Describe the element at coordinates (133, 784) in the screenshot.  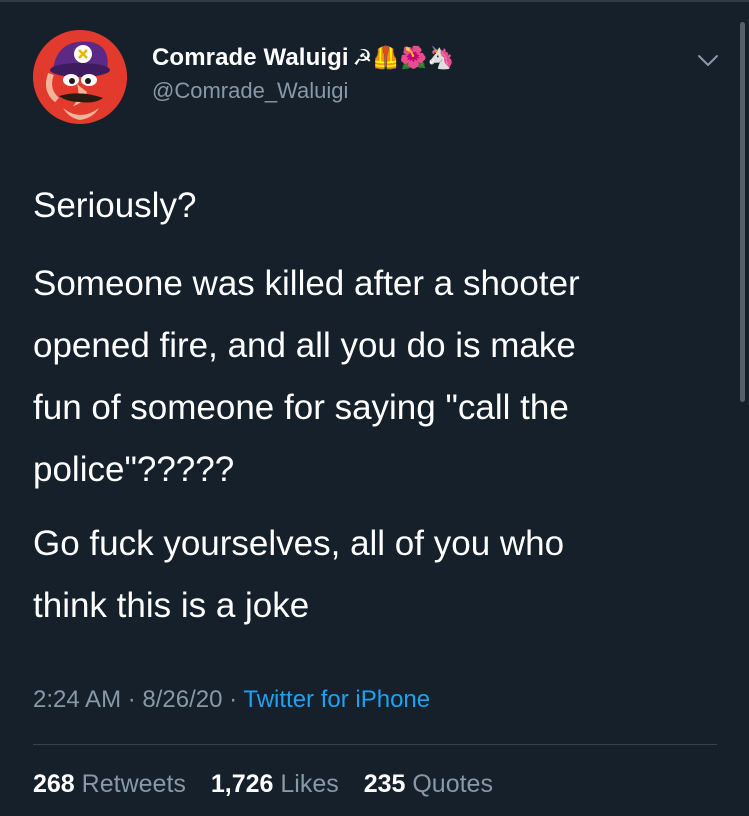
I see `retweets-label: Retweets` at that location.